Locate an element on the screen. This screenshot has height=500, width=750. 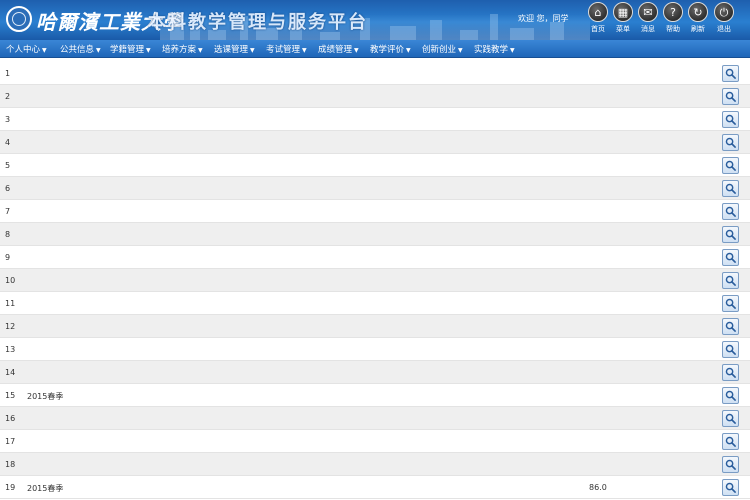
table-row: 2 is located at coordinates (375, 96).